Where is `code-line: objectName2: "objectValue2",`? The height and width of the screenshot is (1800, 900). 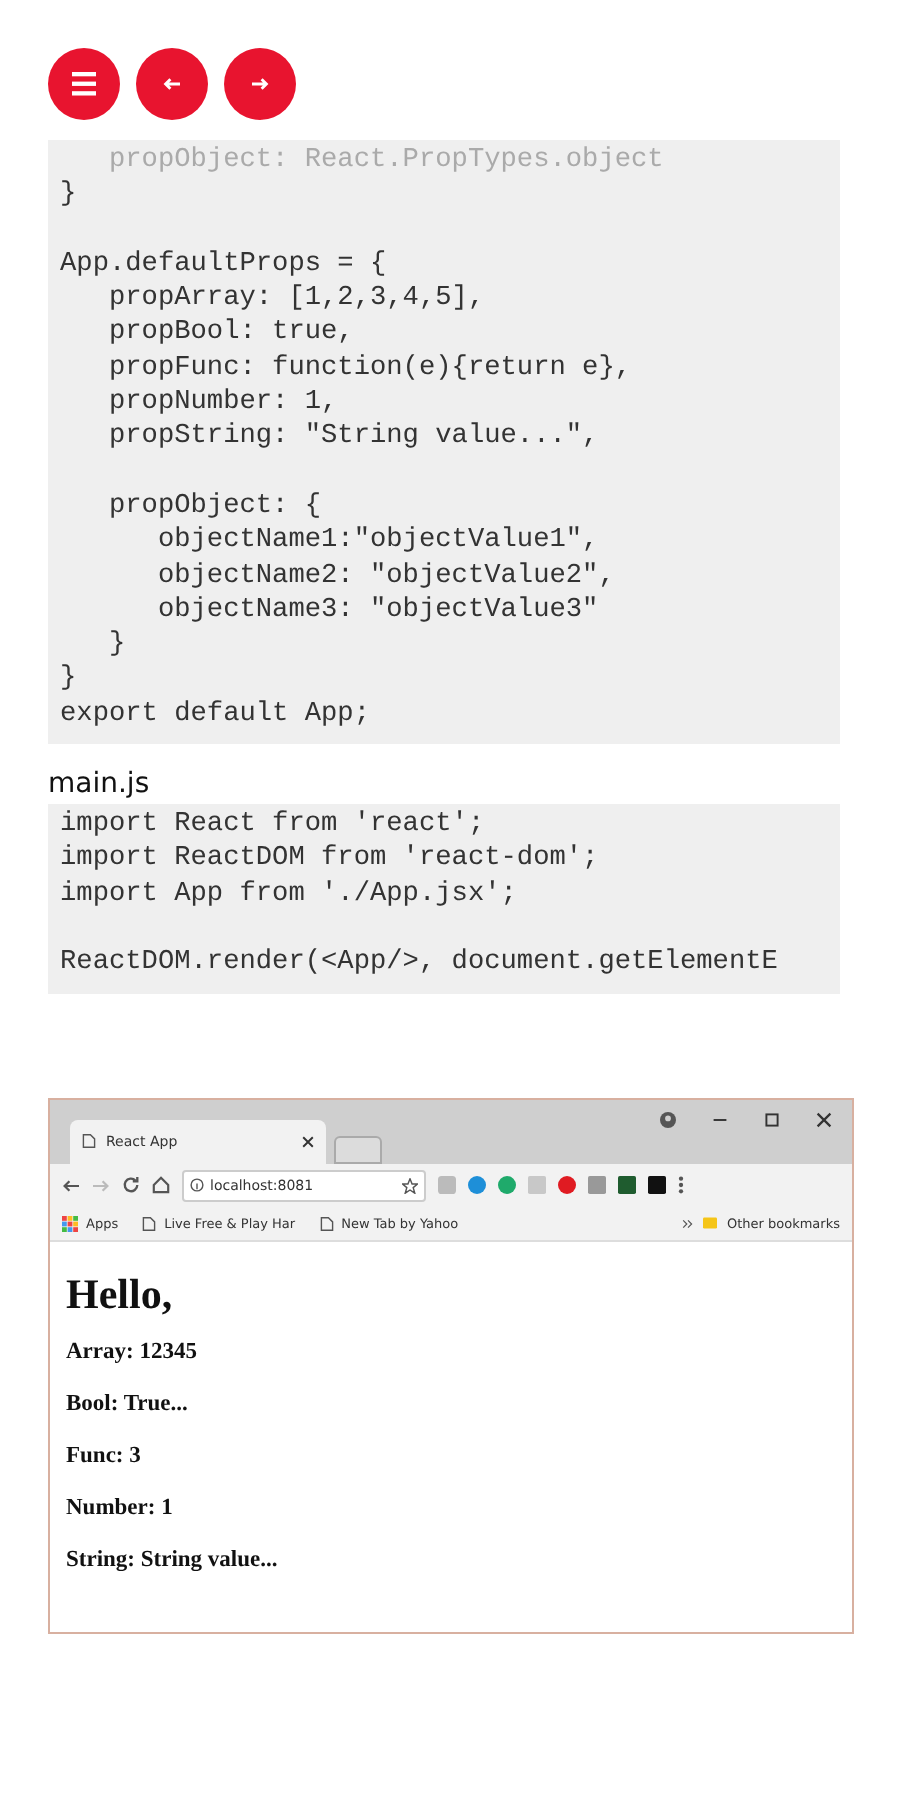 code-line: objectName2: "objectValue2", is located at coordinates (386, 576).